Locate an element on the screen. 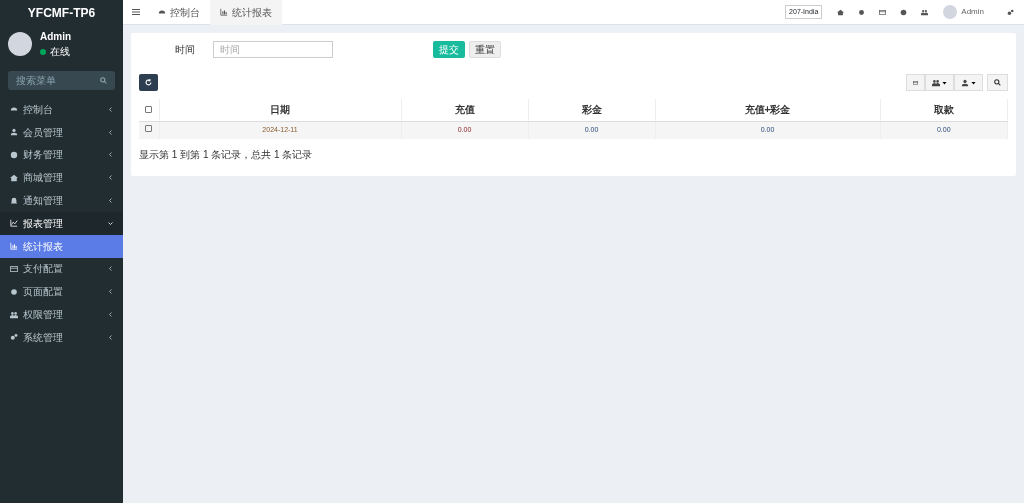 The width and height of the screenshot is (1024, 503). row-checkbox is located at coordinates (149, 128).